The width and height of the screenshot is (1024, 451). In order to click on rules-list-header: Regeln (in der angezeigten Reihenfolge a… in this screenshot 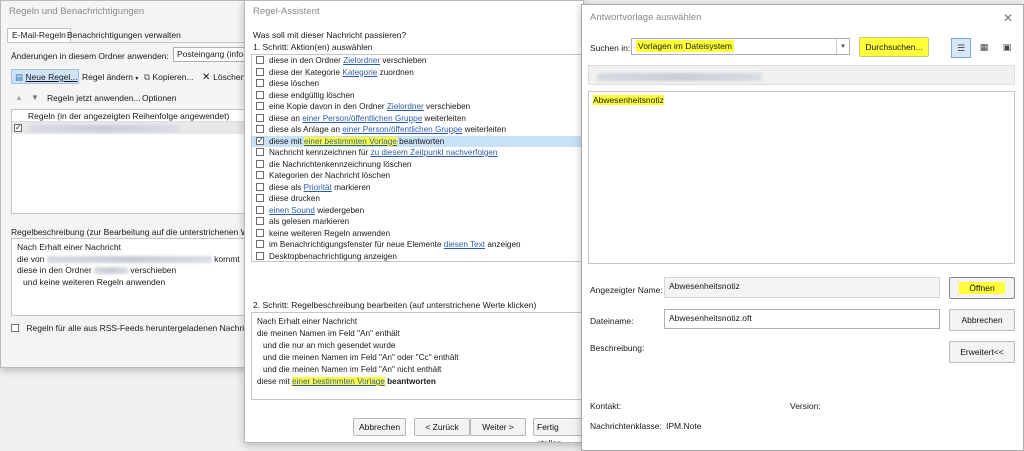, I will do `click(131, 116)`.